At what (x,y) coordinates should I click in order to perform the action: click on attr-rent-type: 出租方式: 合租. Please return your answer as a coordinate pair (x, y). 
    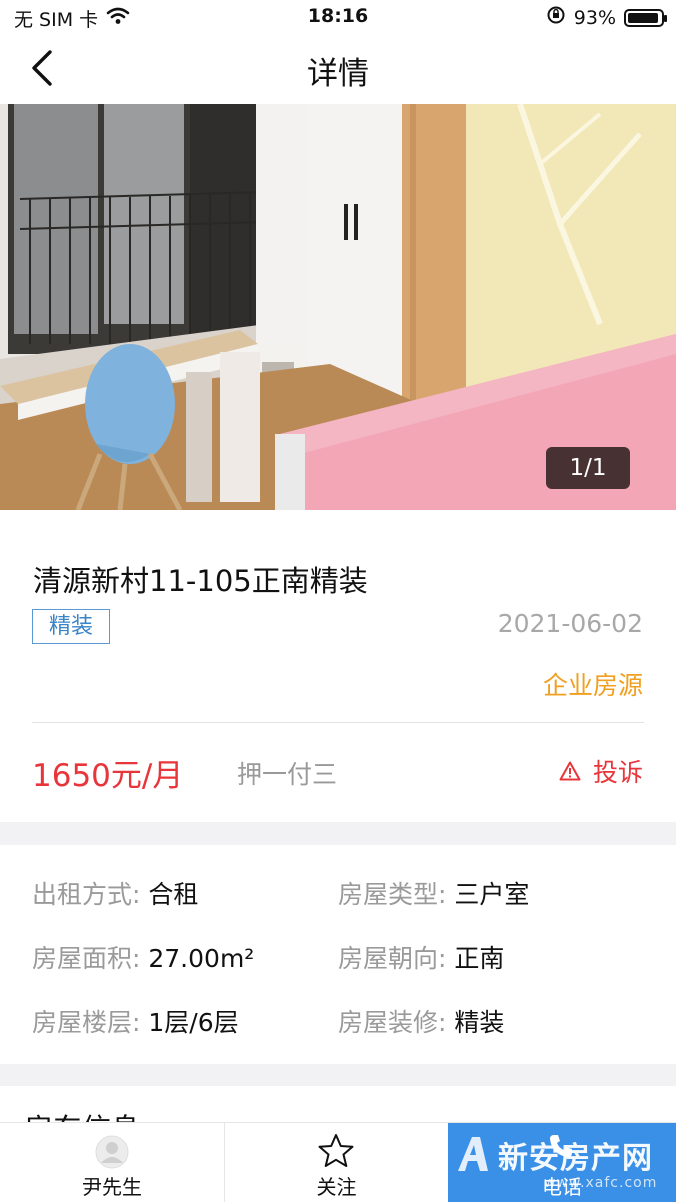
    Looking at the image, I should click on (115, 894).